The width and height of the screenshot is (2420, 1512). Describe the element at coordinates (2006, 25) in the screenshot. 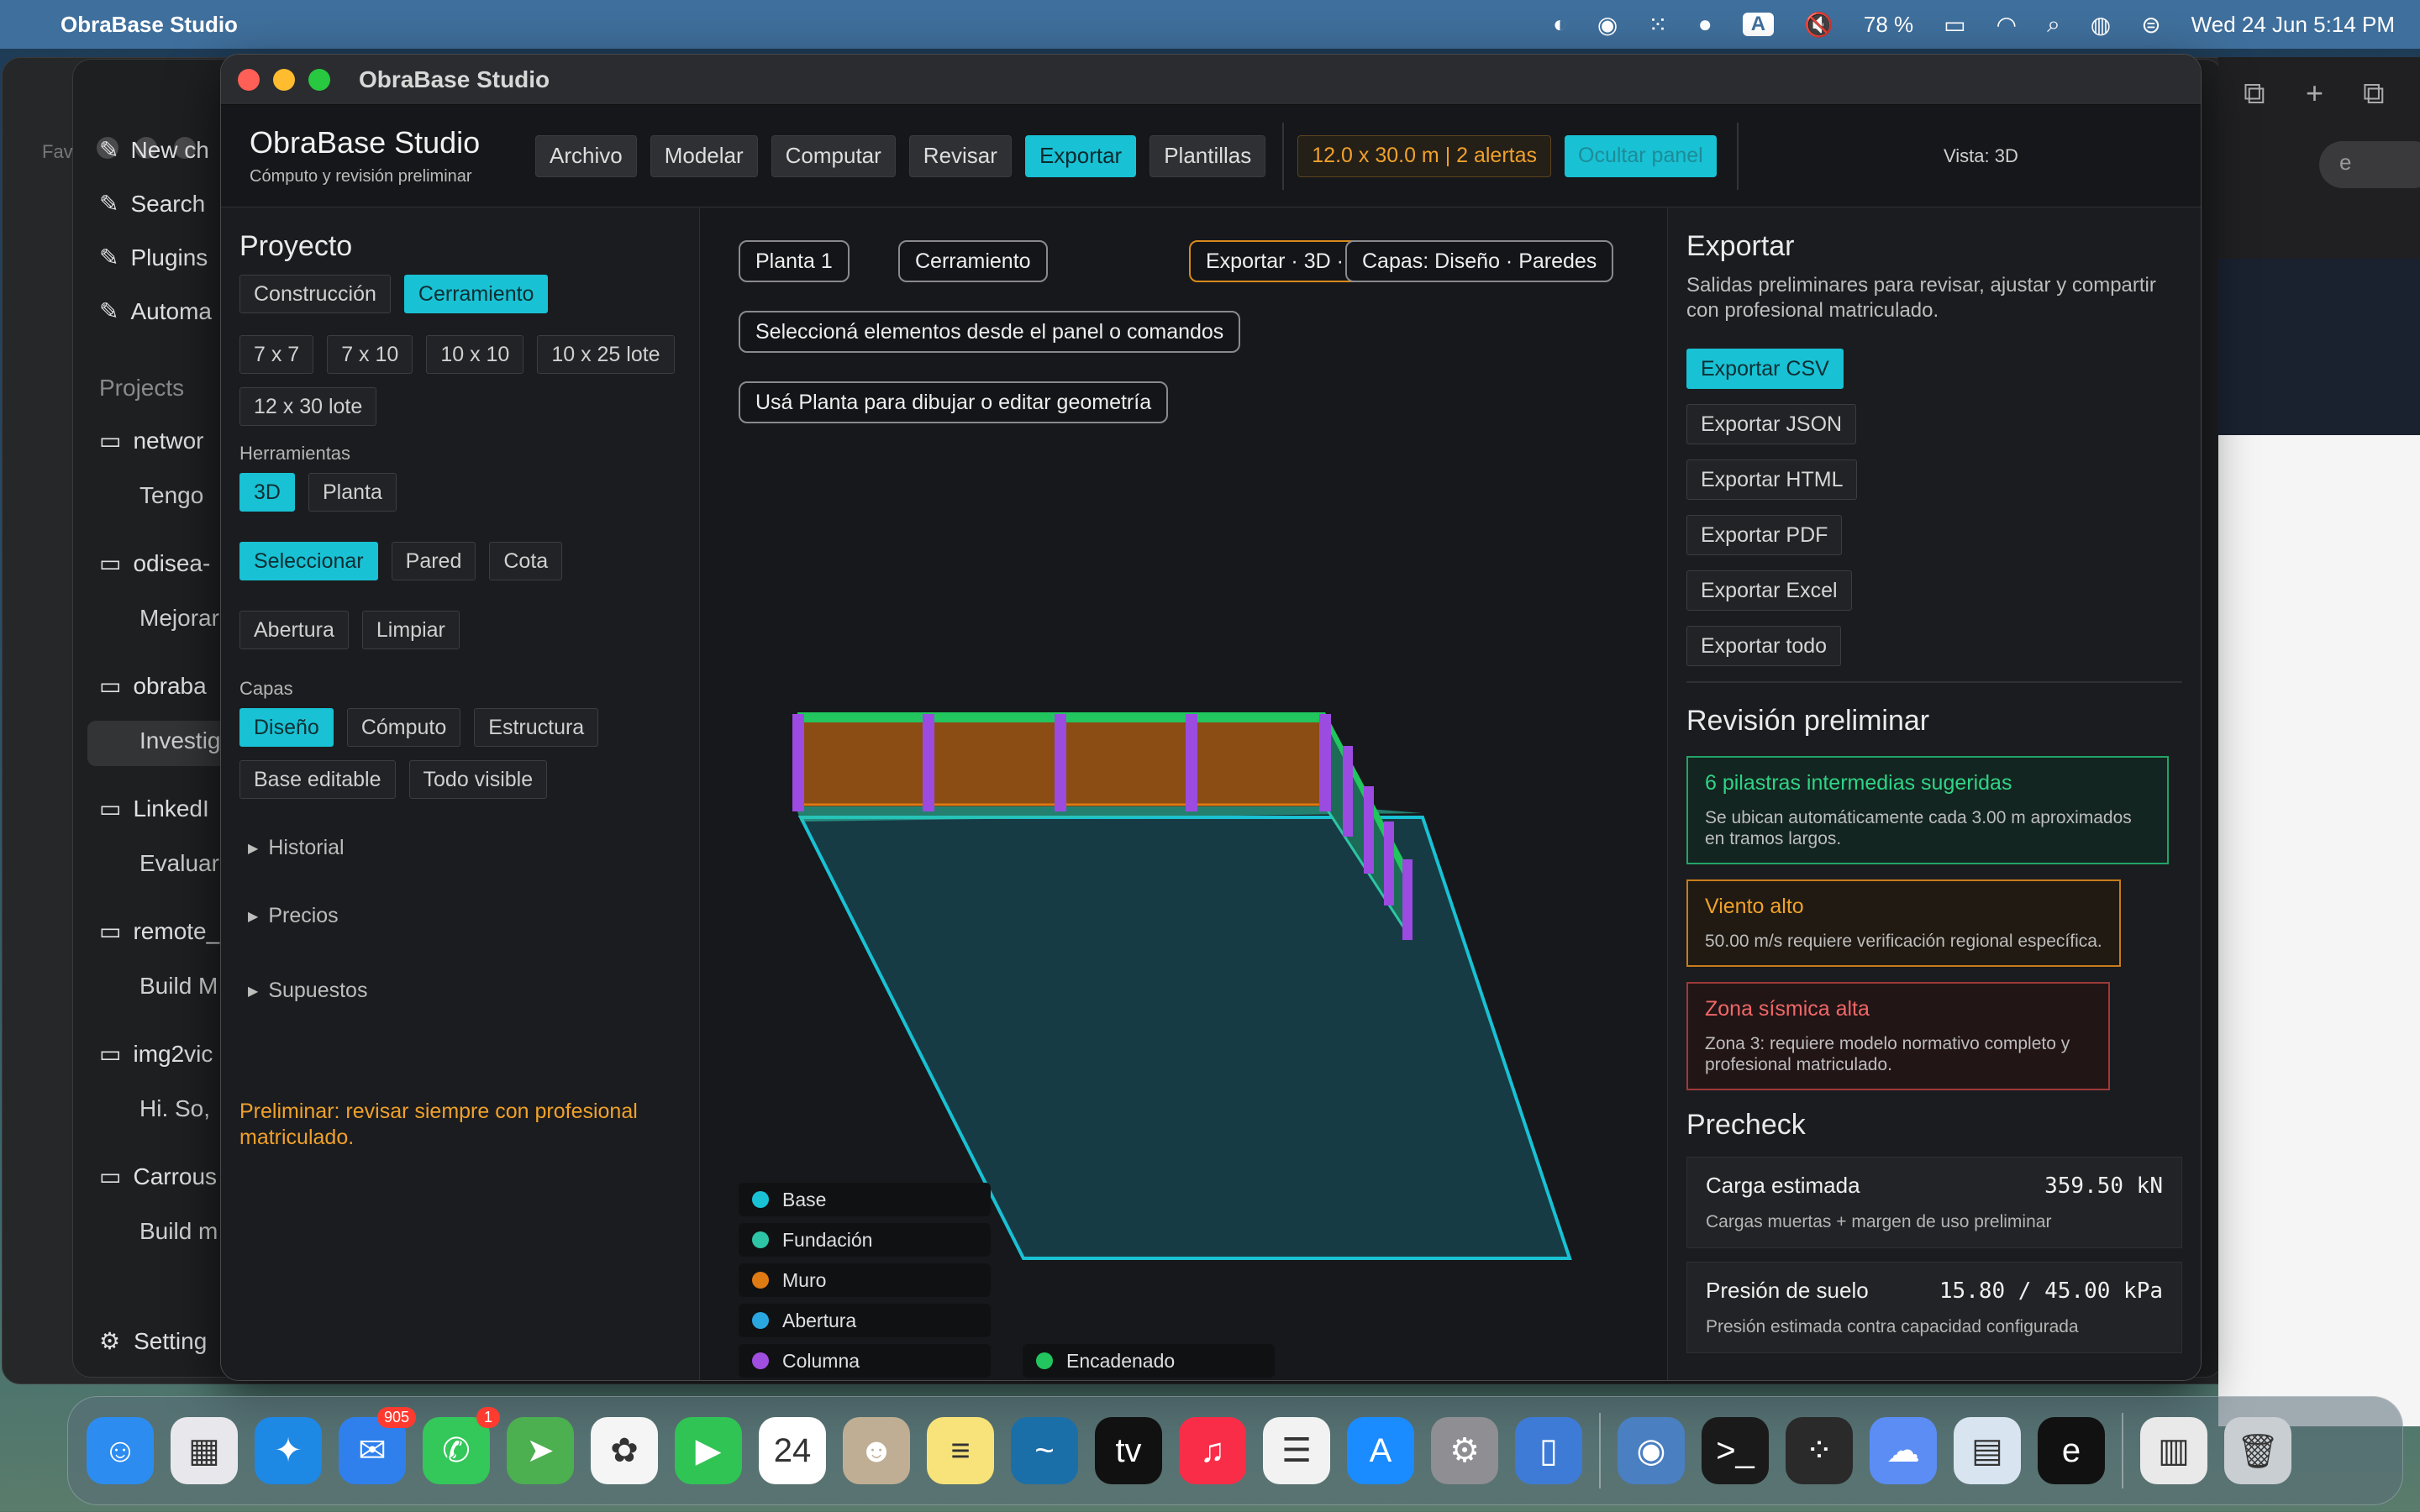

I see `wifi-icon: ◠` at that location.